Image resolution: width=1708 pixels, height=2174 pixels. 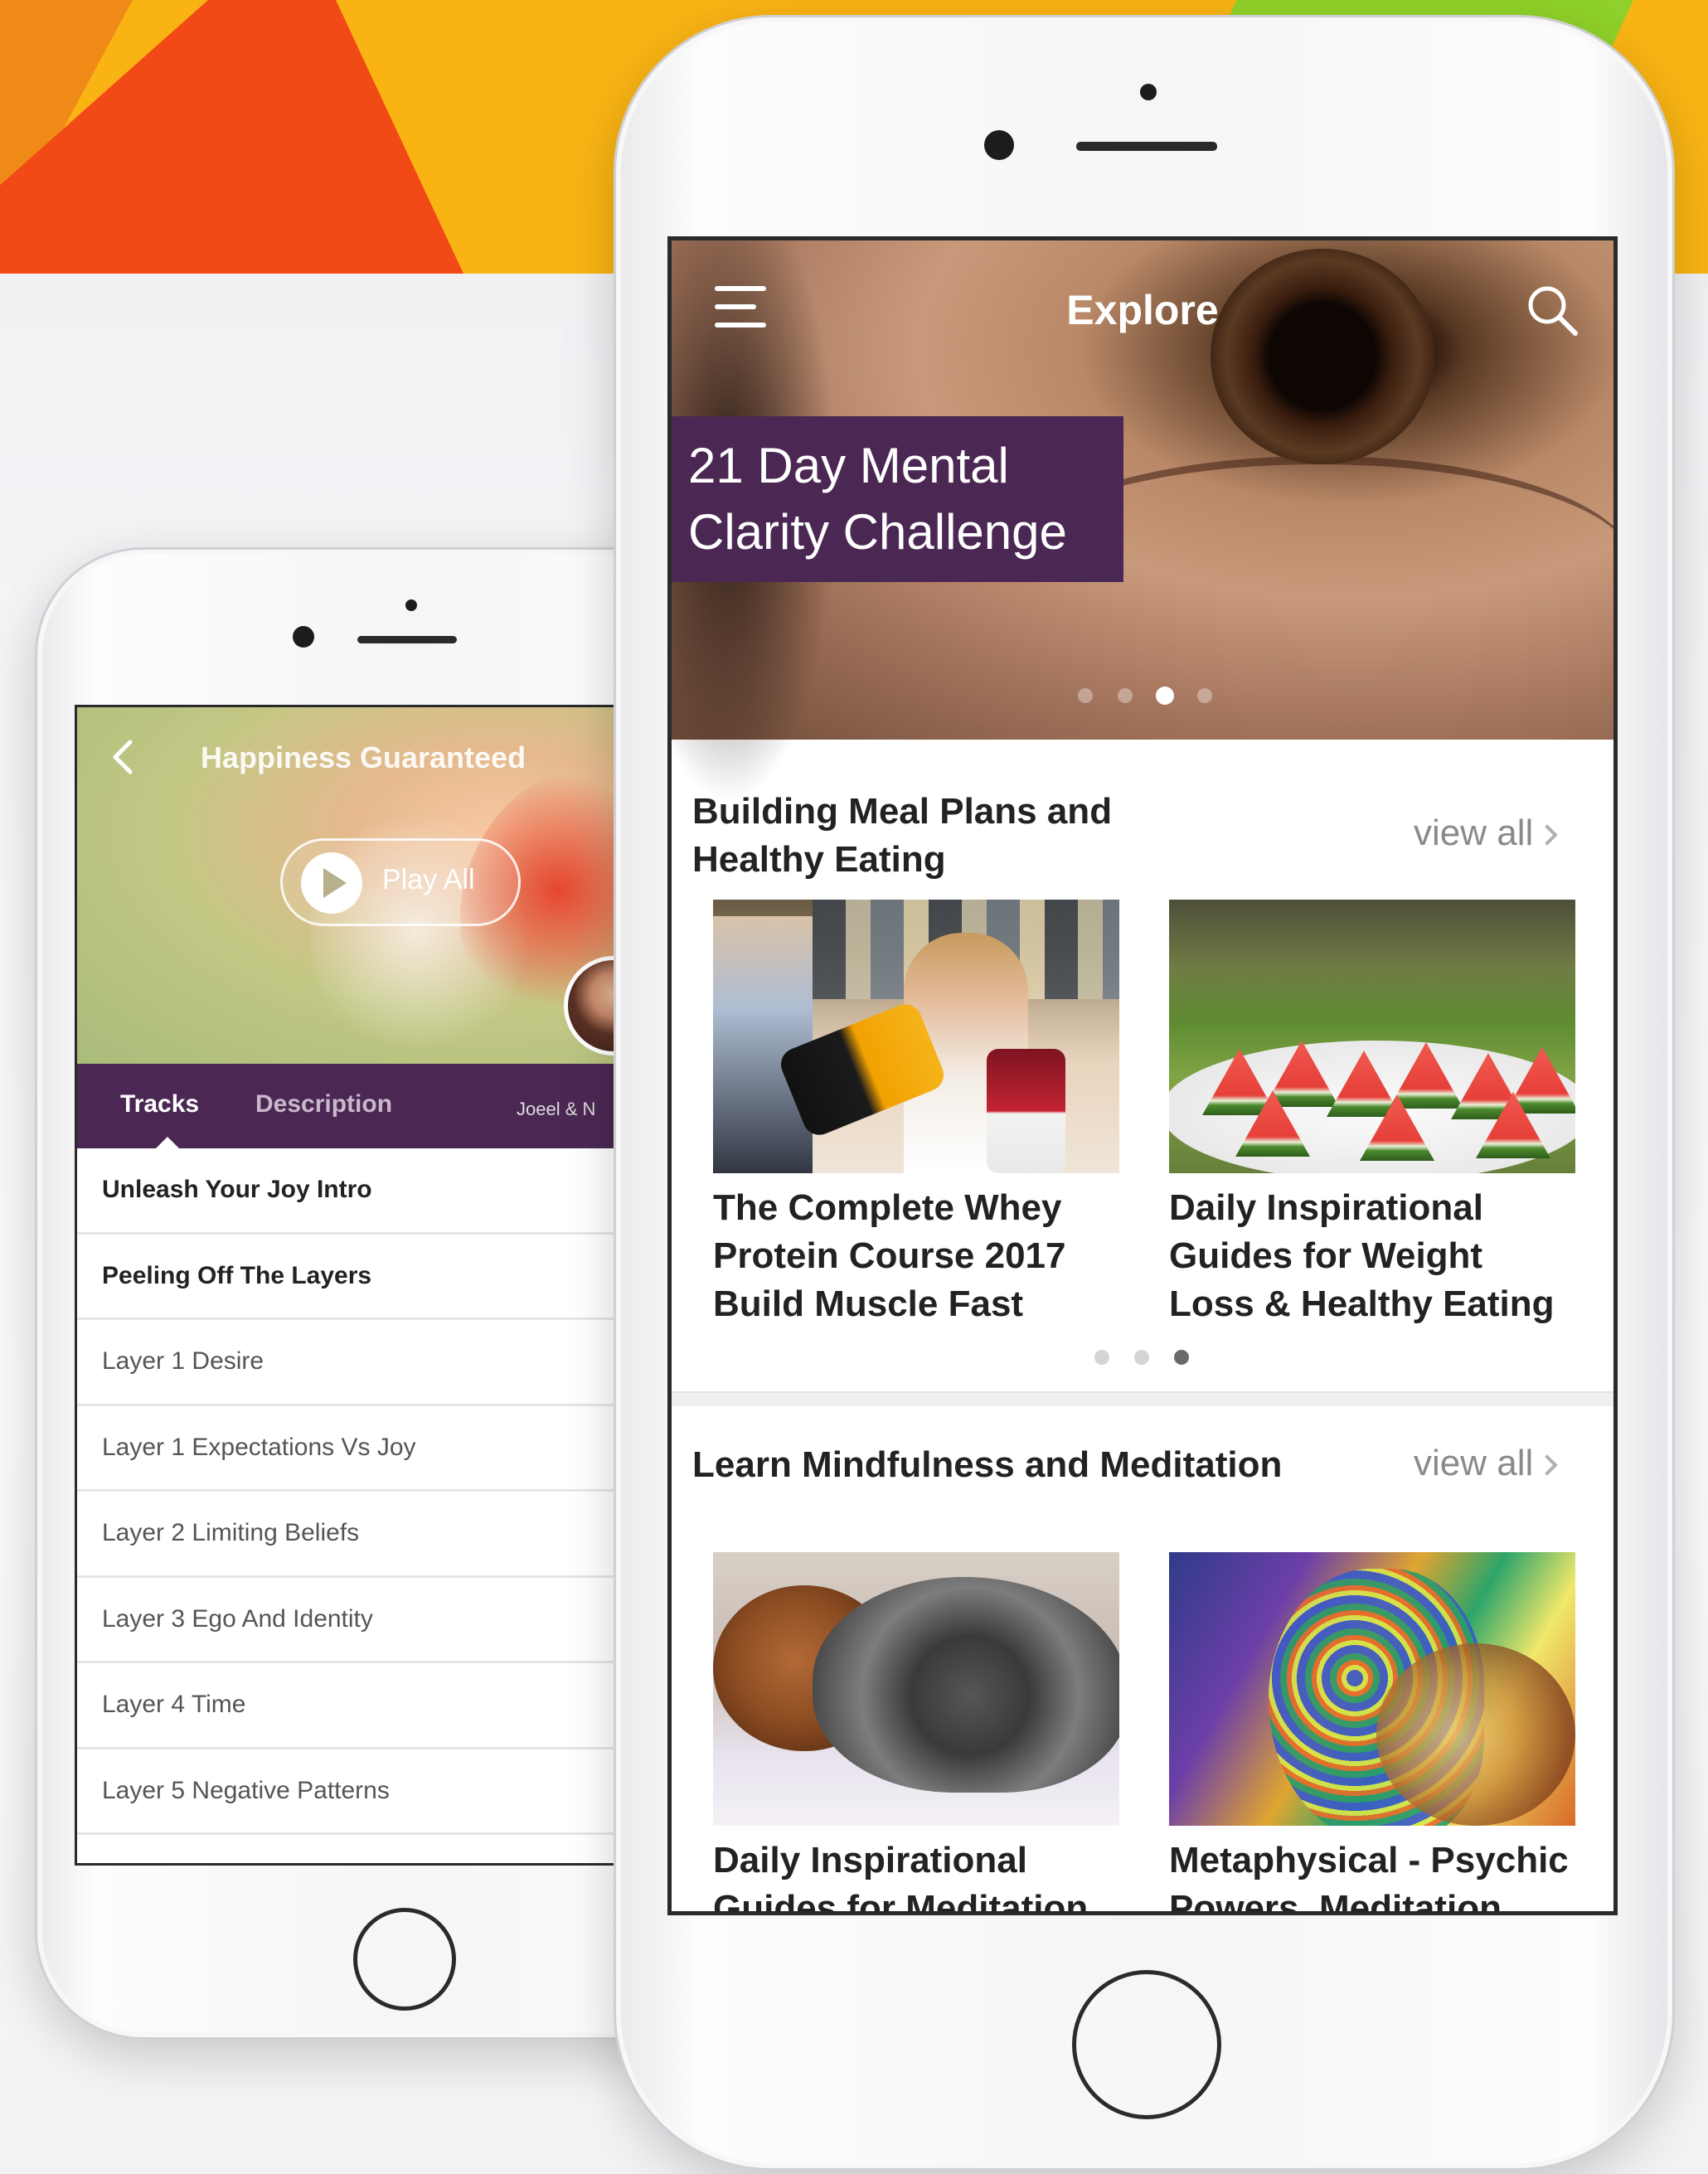 I want to click on featured-title: 21 Day Mental Clarity Challenge, so click(x=877, y=499).